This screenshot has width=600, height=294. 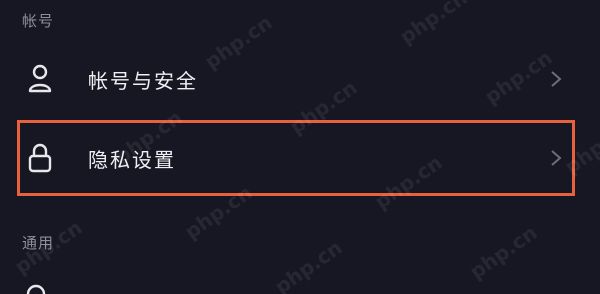 I want to click on settings-item-label: 帐号与安全, so click(x=143, y=80).